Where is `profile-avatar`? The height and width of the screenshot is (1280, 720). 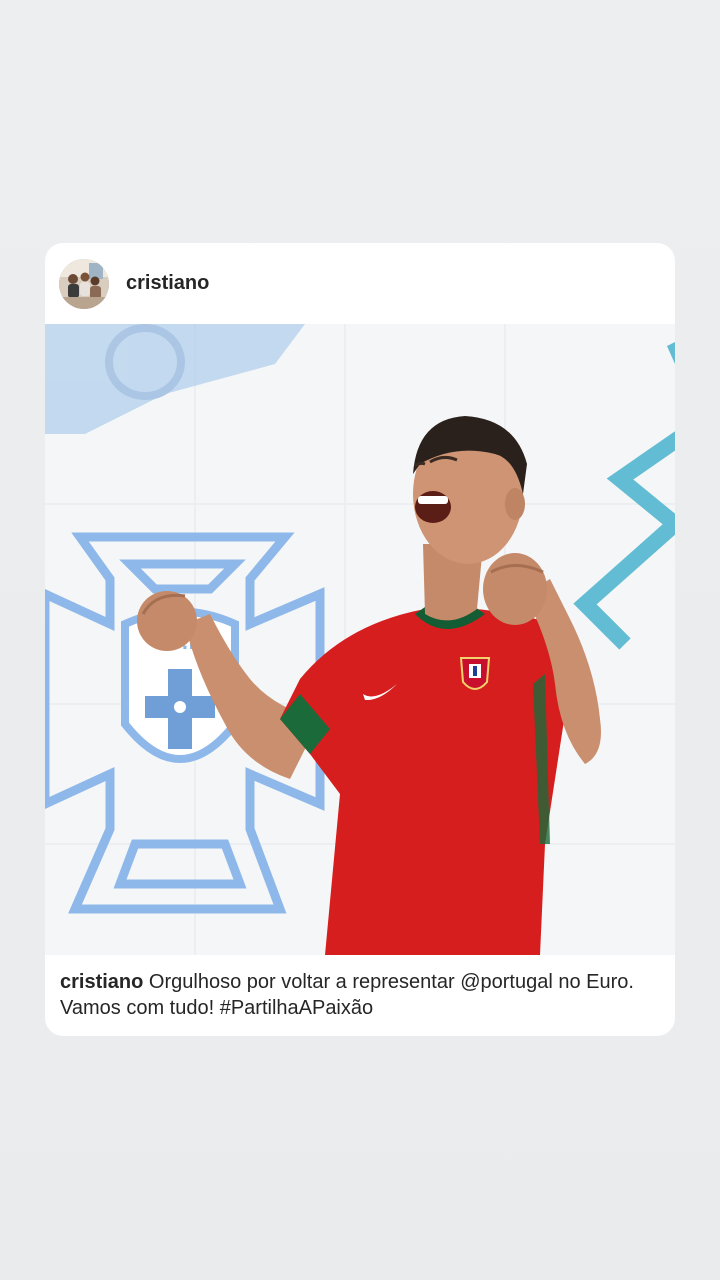
profile-avatar is located at coordinates (84, 283).